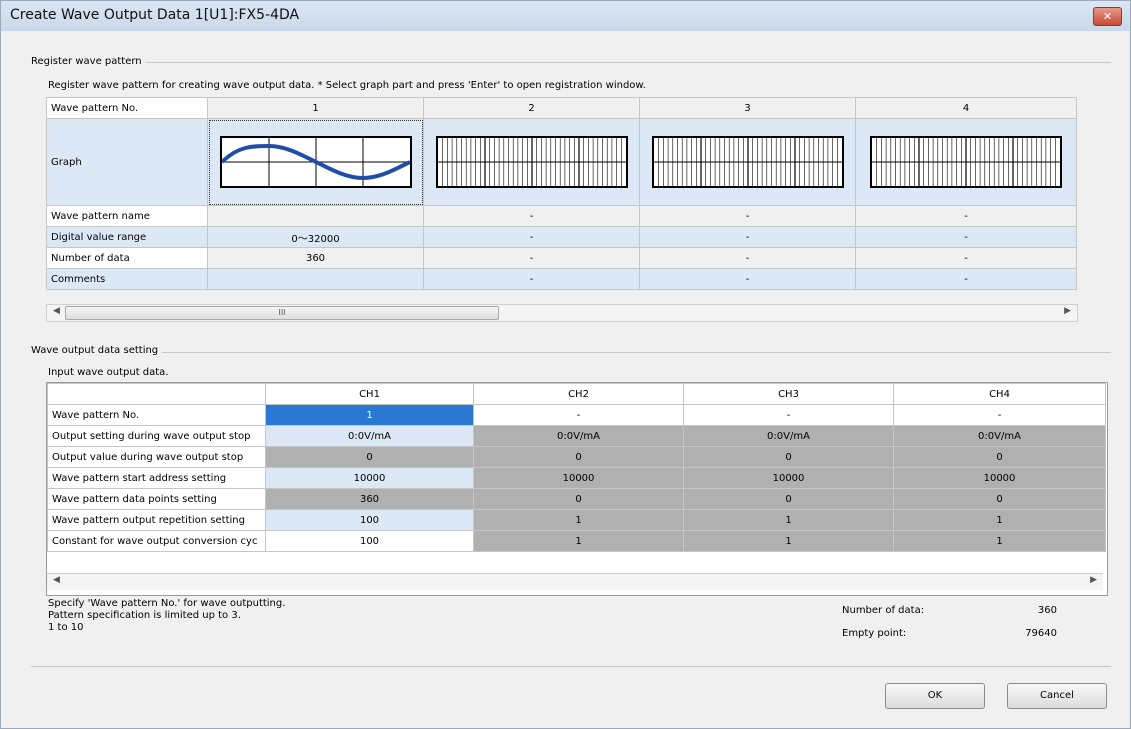 This screenshot has width=1131, height=729. I want to click on value-cell-ch1: 1, so click(369, 415).